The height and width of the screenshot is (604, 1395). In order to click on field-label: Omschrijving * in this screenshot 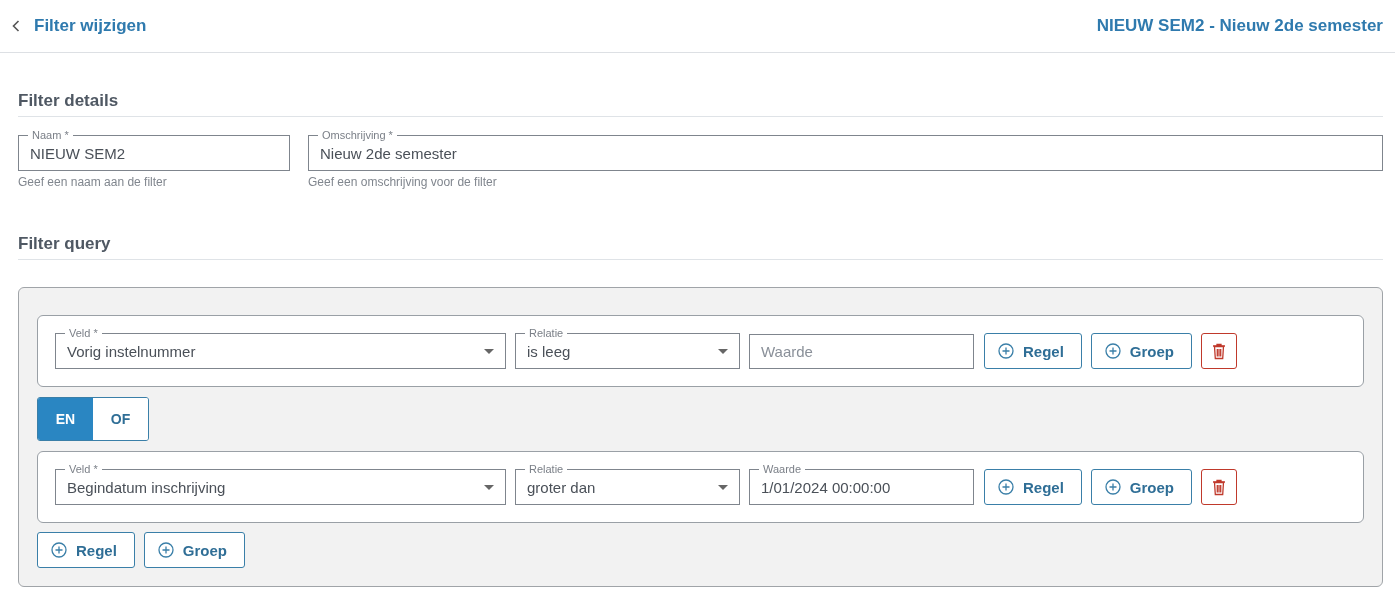, I will do `click(357, 135)`.